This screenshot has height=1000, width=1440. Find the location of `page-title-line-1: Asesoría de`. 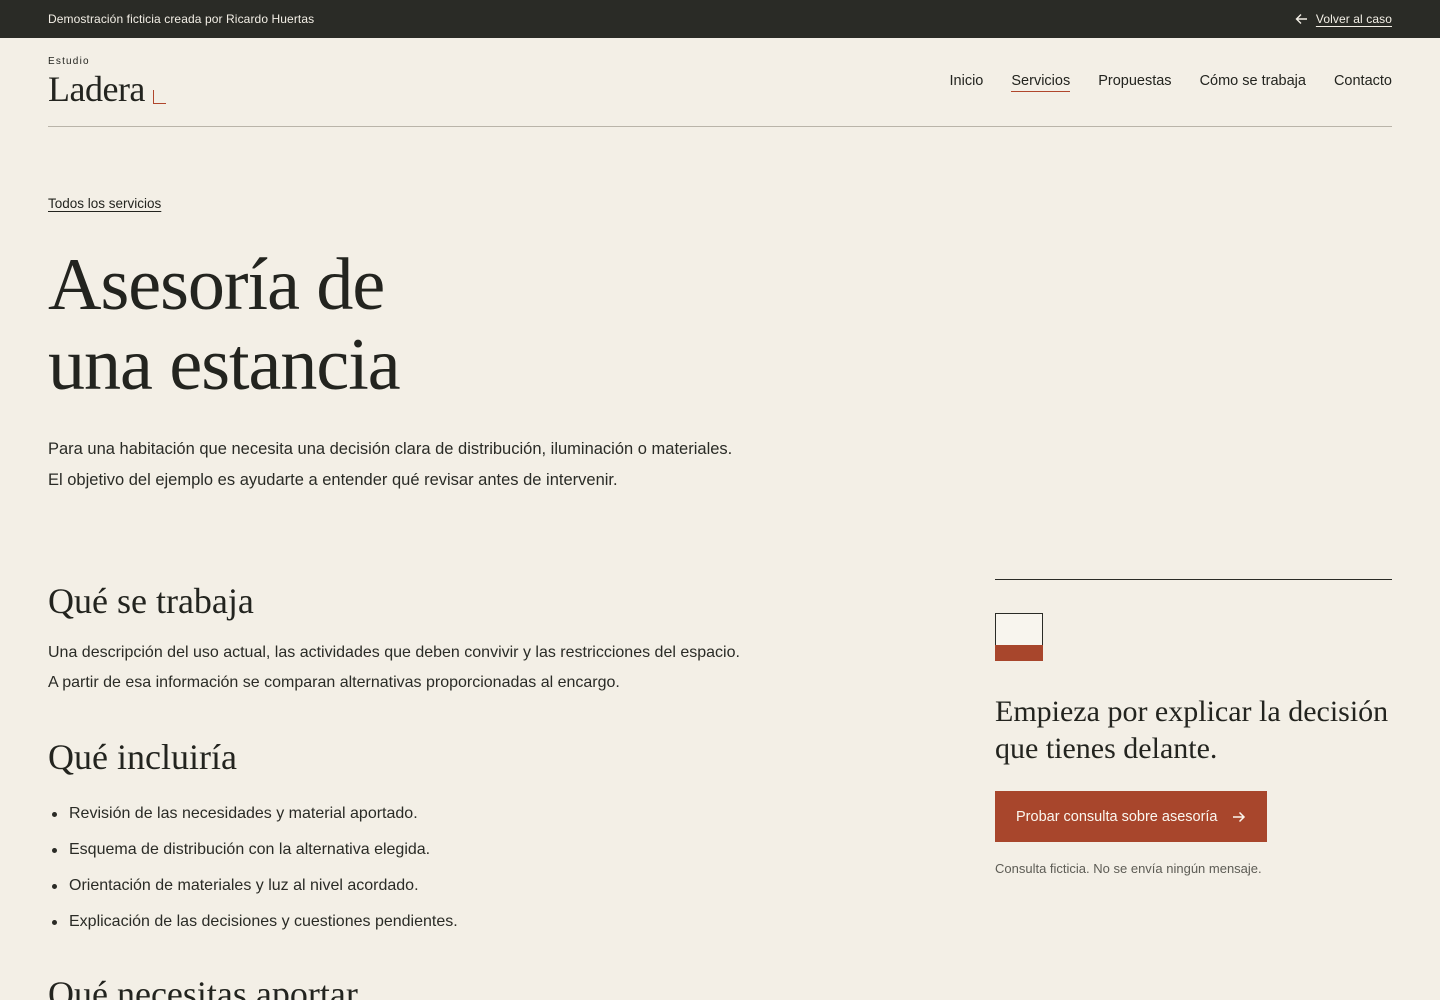

page-title-line-1: Asesoría de is located at coordinates (216, 285).